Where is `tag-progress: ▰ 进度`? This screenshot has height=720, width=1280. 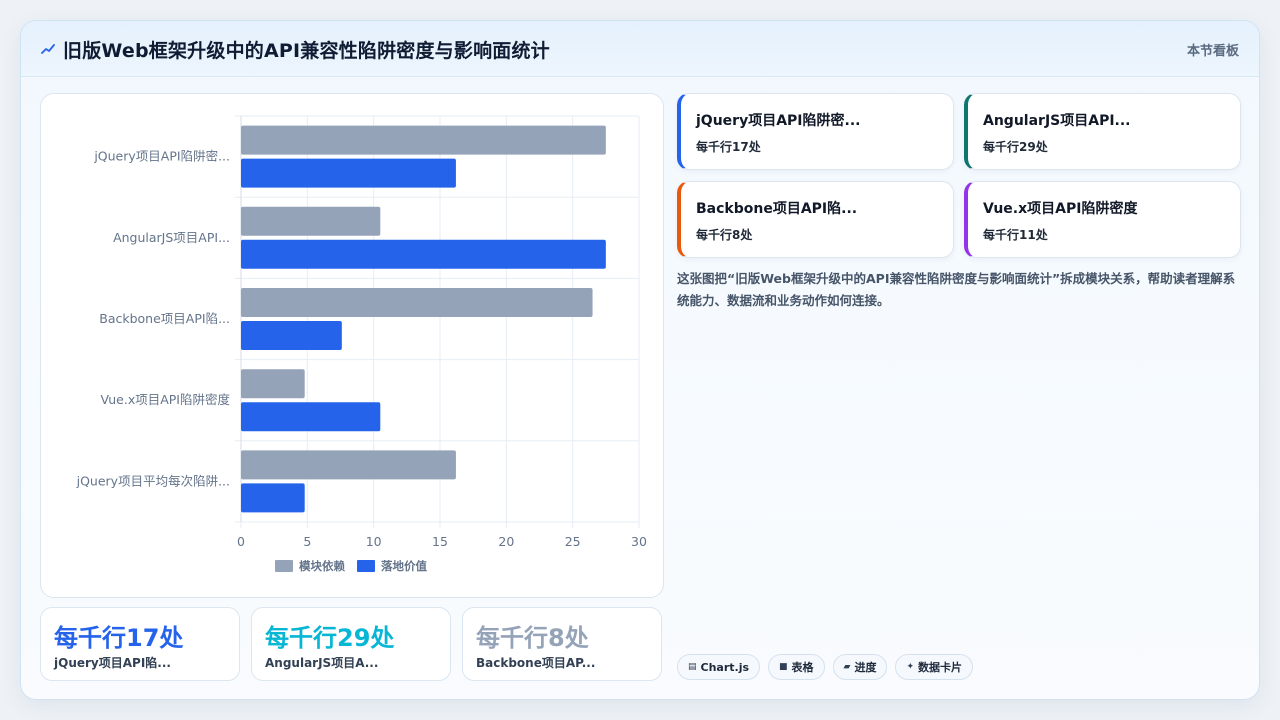
tag-progress: ▰ 进度 is located at coordinates (860, 667).